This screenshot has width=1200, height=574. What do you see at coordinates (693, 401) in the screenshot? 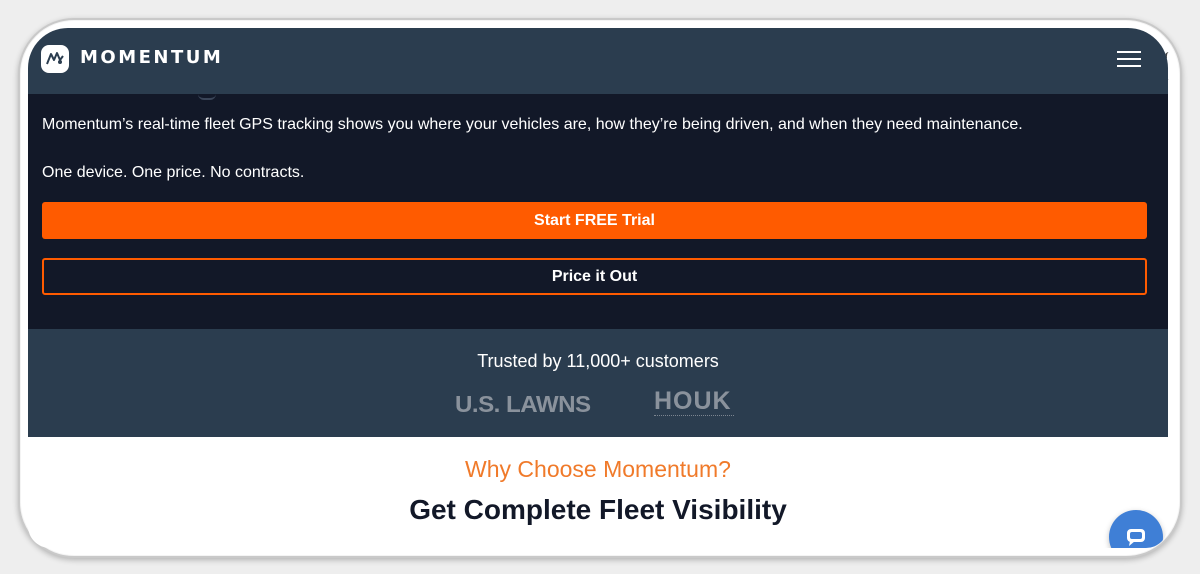
I see `houk-logo: HOUK` at bounding box center [693, 401].